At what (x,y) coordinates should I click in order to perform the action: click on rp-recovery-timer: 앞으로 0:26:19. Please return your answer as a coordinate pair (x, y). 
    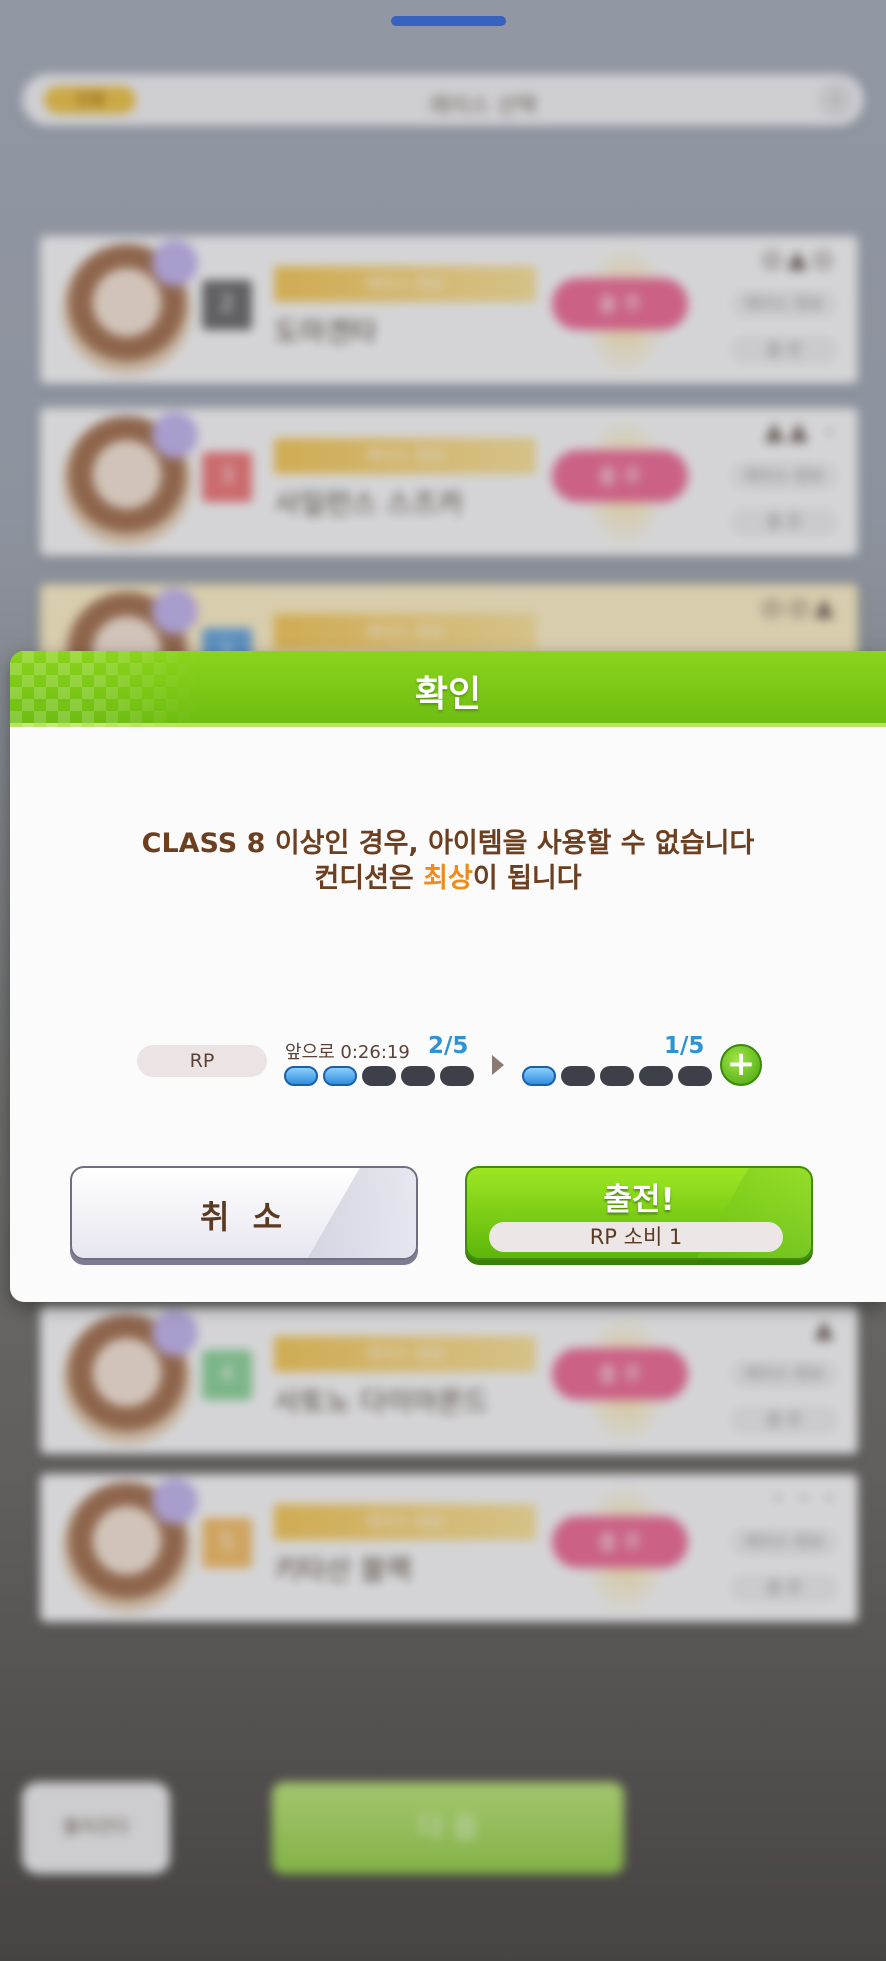
    Looking at the image, I should click on (347, 1052).